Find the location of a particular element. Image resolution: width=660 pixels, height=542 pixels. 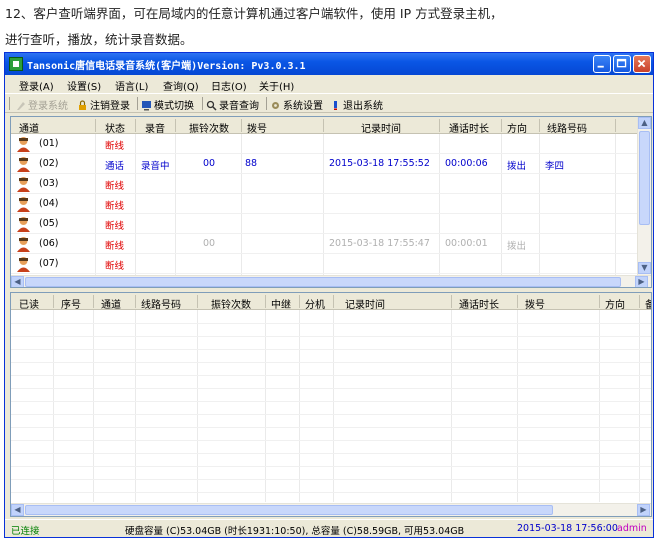

col-dialed: 拨号 is located at coordinates (535, 303).